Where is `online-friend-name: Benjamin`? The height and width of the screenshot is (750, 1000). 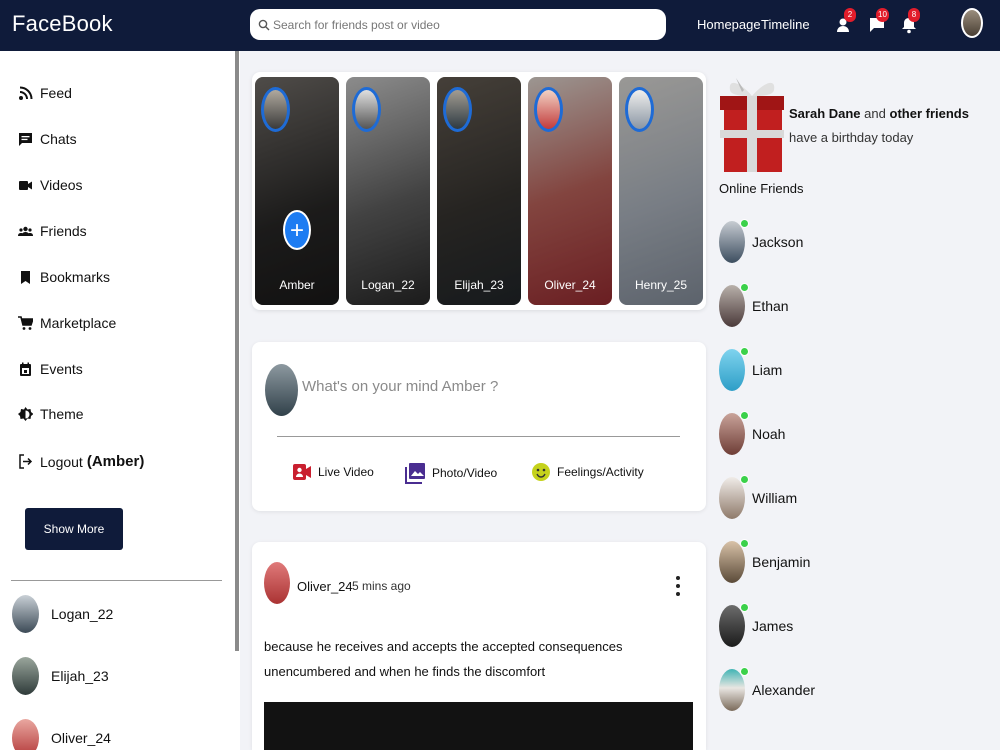
online-friend-name: Benjamin is located at coordinates (781, 562).